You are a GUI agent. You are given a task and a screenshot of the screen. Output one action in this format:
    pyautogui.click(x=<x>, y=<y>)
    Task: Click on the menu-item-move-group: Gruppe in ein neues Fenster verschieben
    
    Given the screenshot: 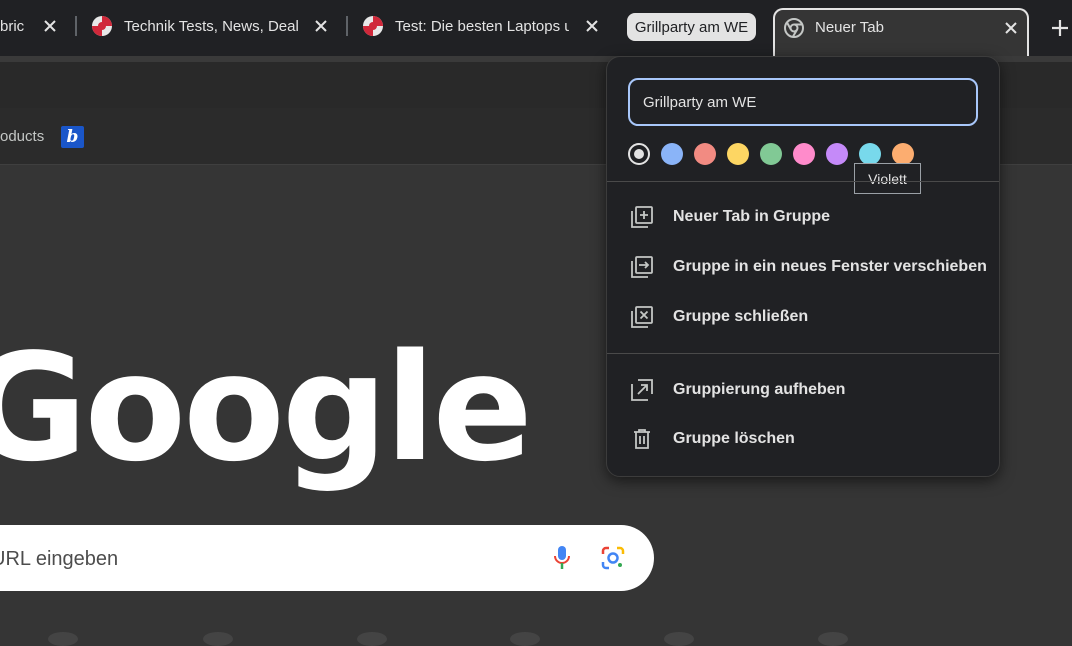 What is the action you would take?
    pyautogui.click(x=803, y=267)
    